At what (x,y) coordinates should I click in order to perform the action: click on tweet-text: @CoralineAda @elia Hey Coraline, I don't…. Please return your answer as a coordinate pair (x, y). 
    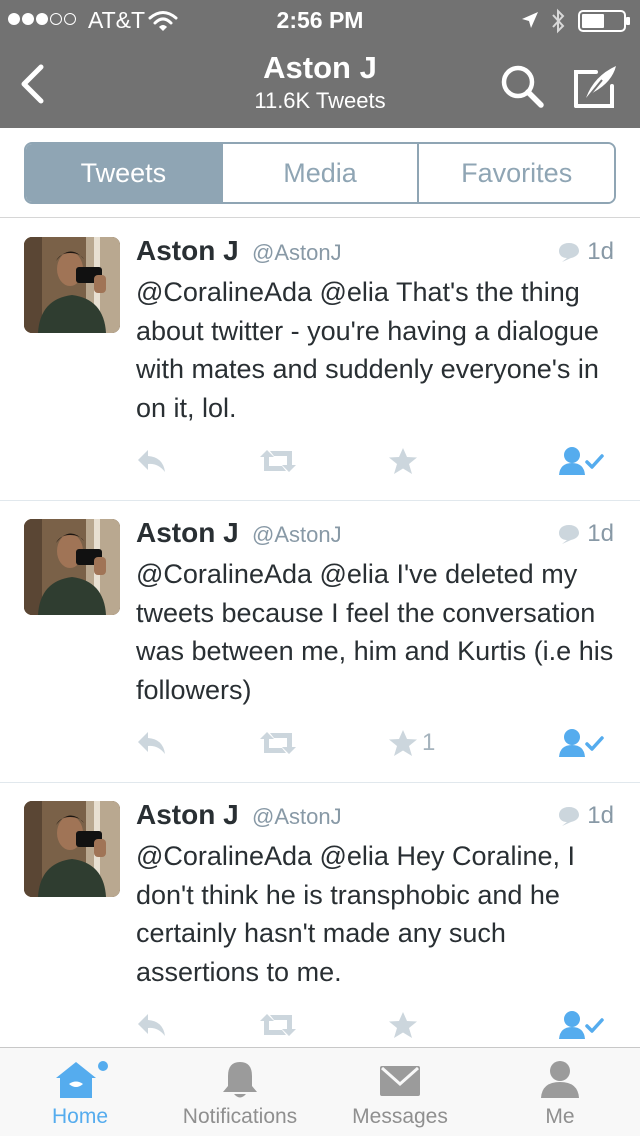
    Looking at the image, I should click on (356, 914).